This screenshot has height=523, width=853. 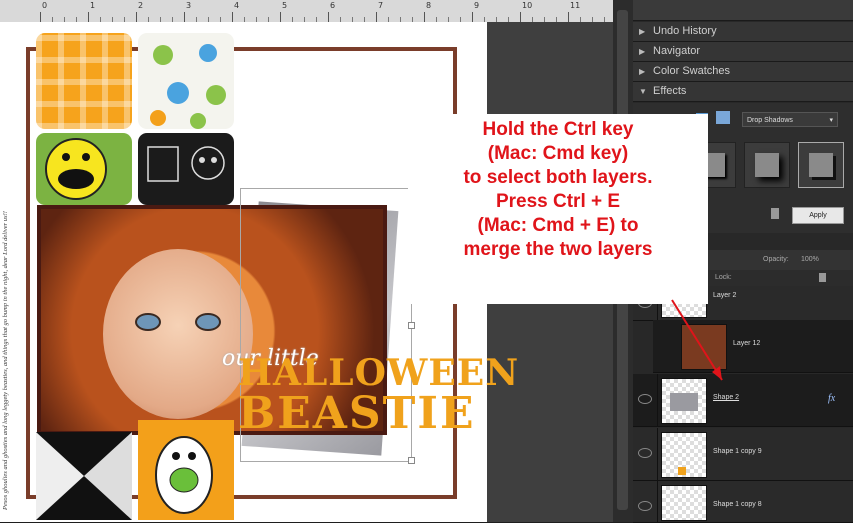 What do you see at coordinates (84, 81) in the screenshot?
I see `plaid-paper-tile` at bounding box center [84, 81].